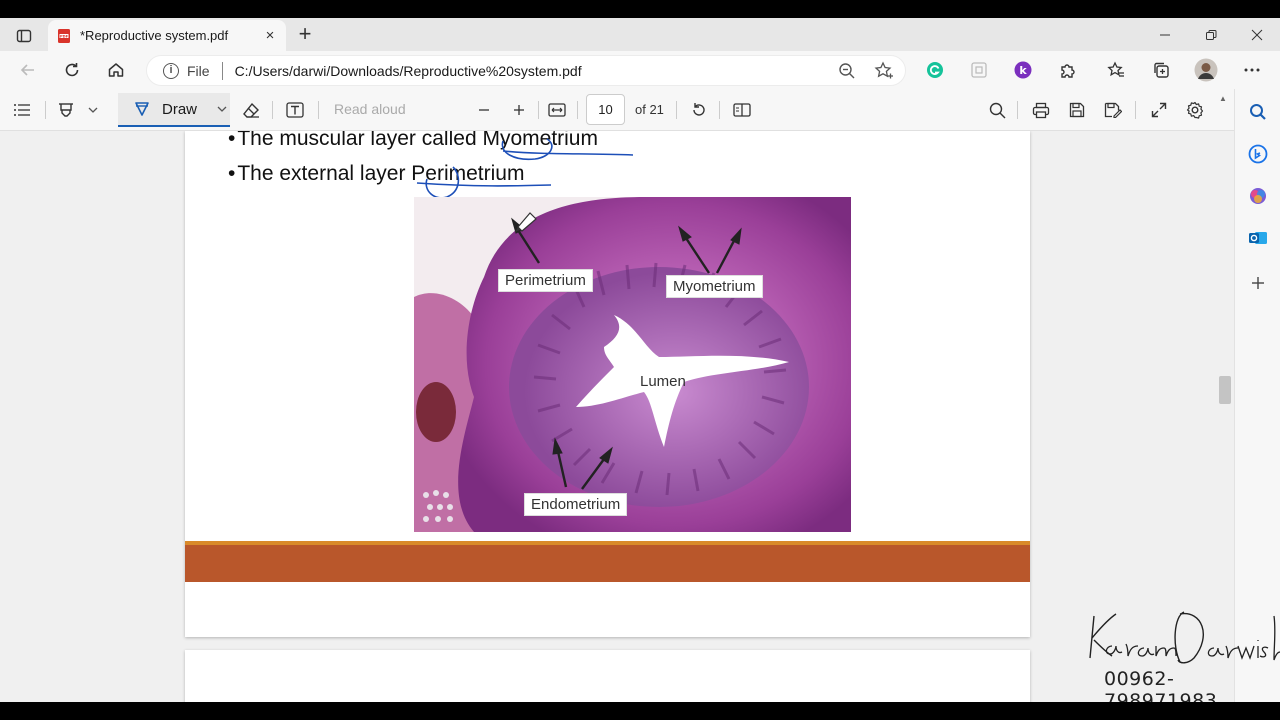 This screenshot has height=720, width=1280. What do you see at coordinates (180, 109) in the screenshot?
I see `draw-label: Draw` at bounding box center [180, 109].